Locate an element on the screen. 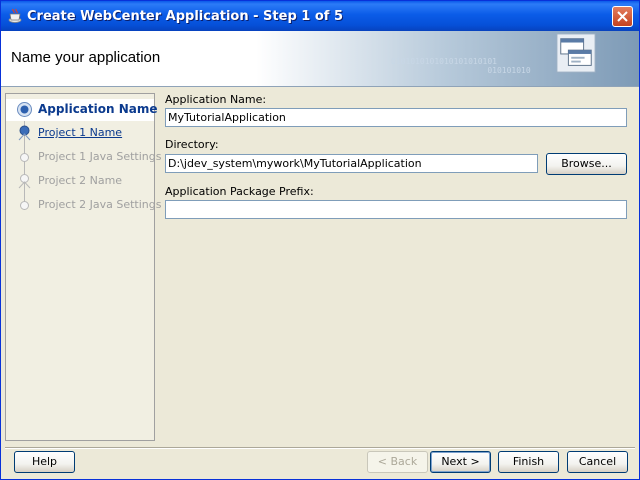 The image size is (640, 480). nav-item-project-1-name: Project 1 Name is located at coordinates (80, 134).